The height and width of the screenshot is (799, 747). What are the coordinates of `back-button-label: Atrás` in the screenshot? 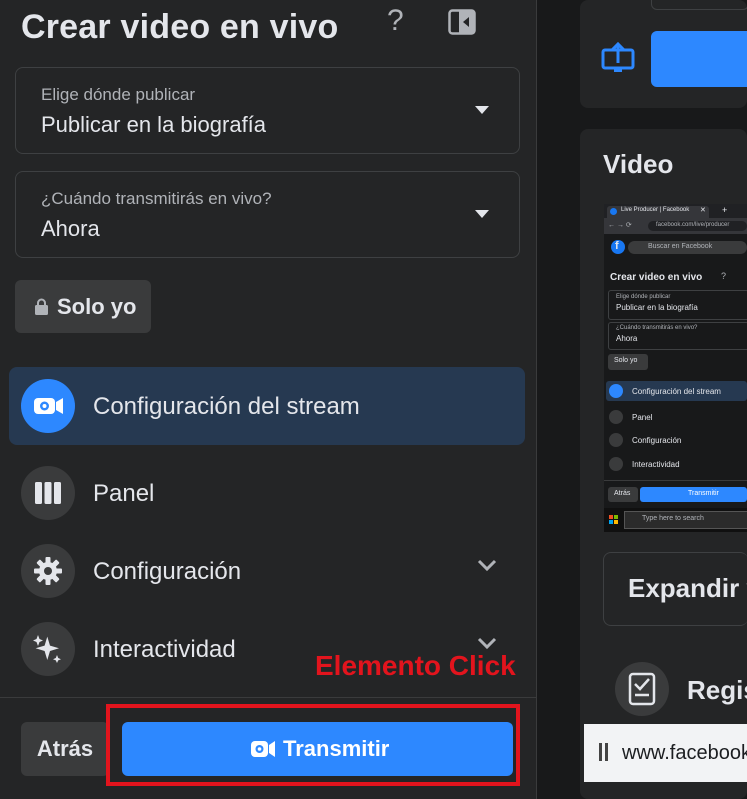 It's located at (65, 748).